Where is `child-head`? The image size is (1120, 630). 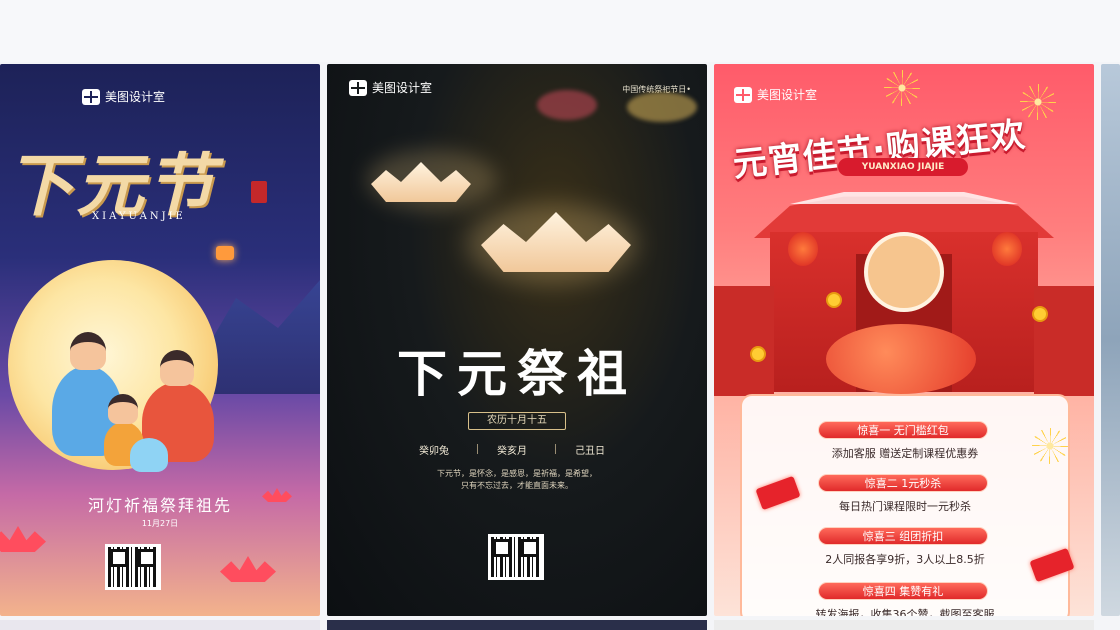
child-head is located at coordinates (123, 409).